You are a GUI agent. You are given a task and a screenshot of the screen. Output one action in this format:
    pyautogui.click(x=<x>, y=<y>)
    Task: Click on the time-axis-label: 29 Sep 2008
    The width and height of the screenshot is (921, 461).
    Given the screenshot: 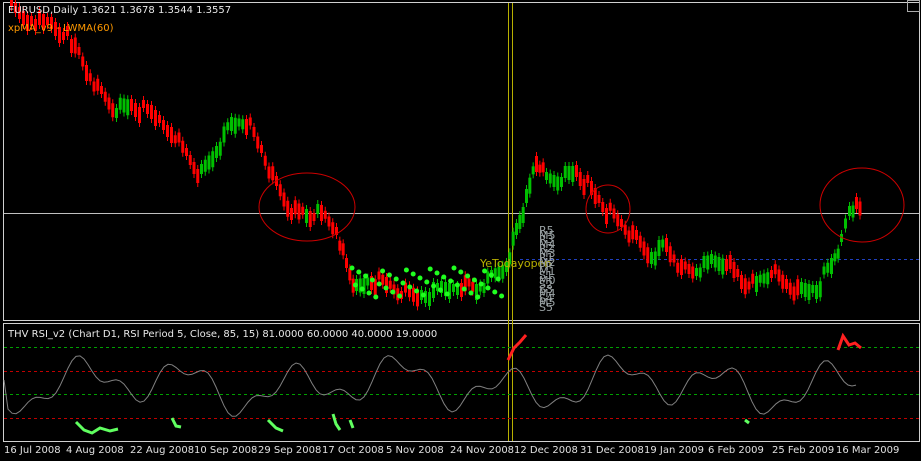 What is the action you would take?
    pyautogui.click(x=290, y=450)
    